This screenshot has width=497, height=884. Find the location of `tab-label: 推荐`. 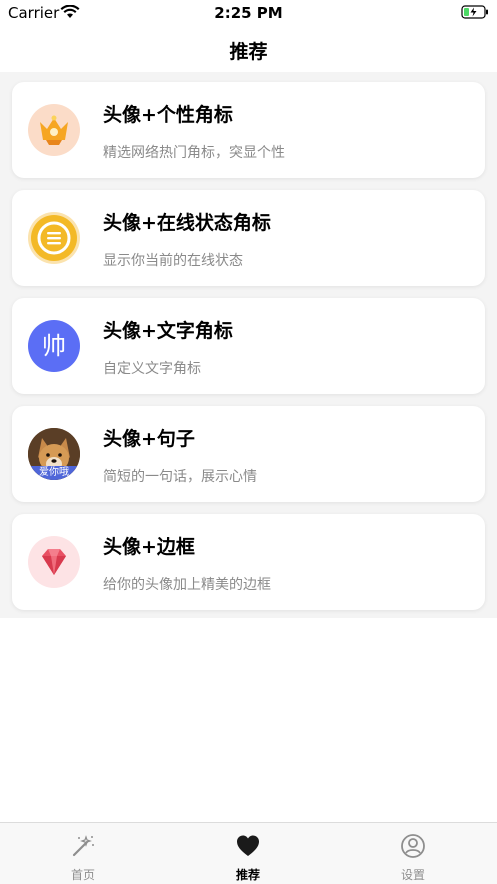

tab-label: 推荐 is located at coordinates (247, 875).